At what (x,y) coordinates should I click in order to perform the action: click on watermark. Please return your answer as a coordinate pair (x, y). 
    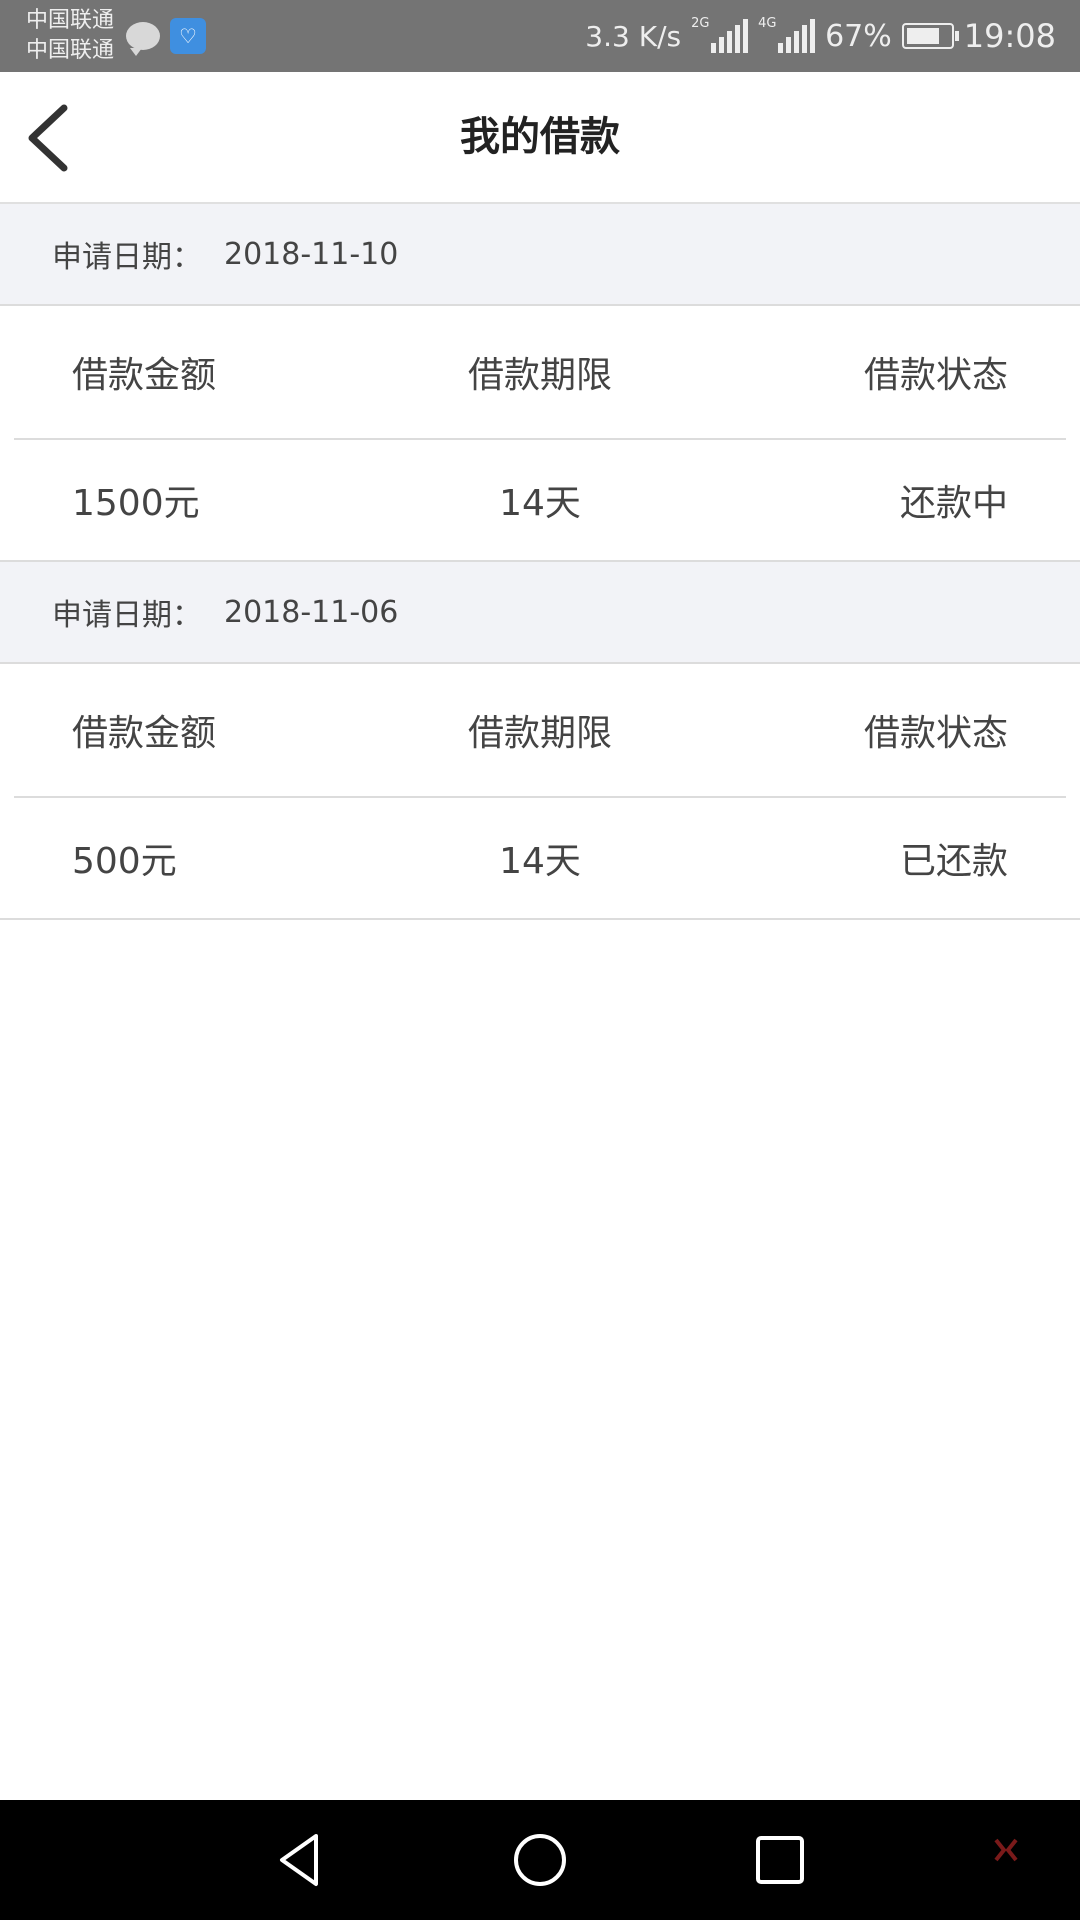
    Looking at the image, I should click on (1006, 1850).